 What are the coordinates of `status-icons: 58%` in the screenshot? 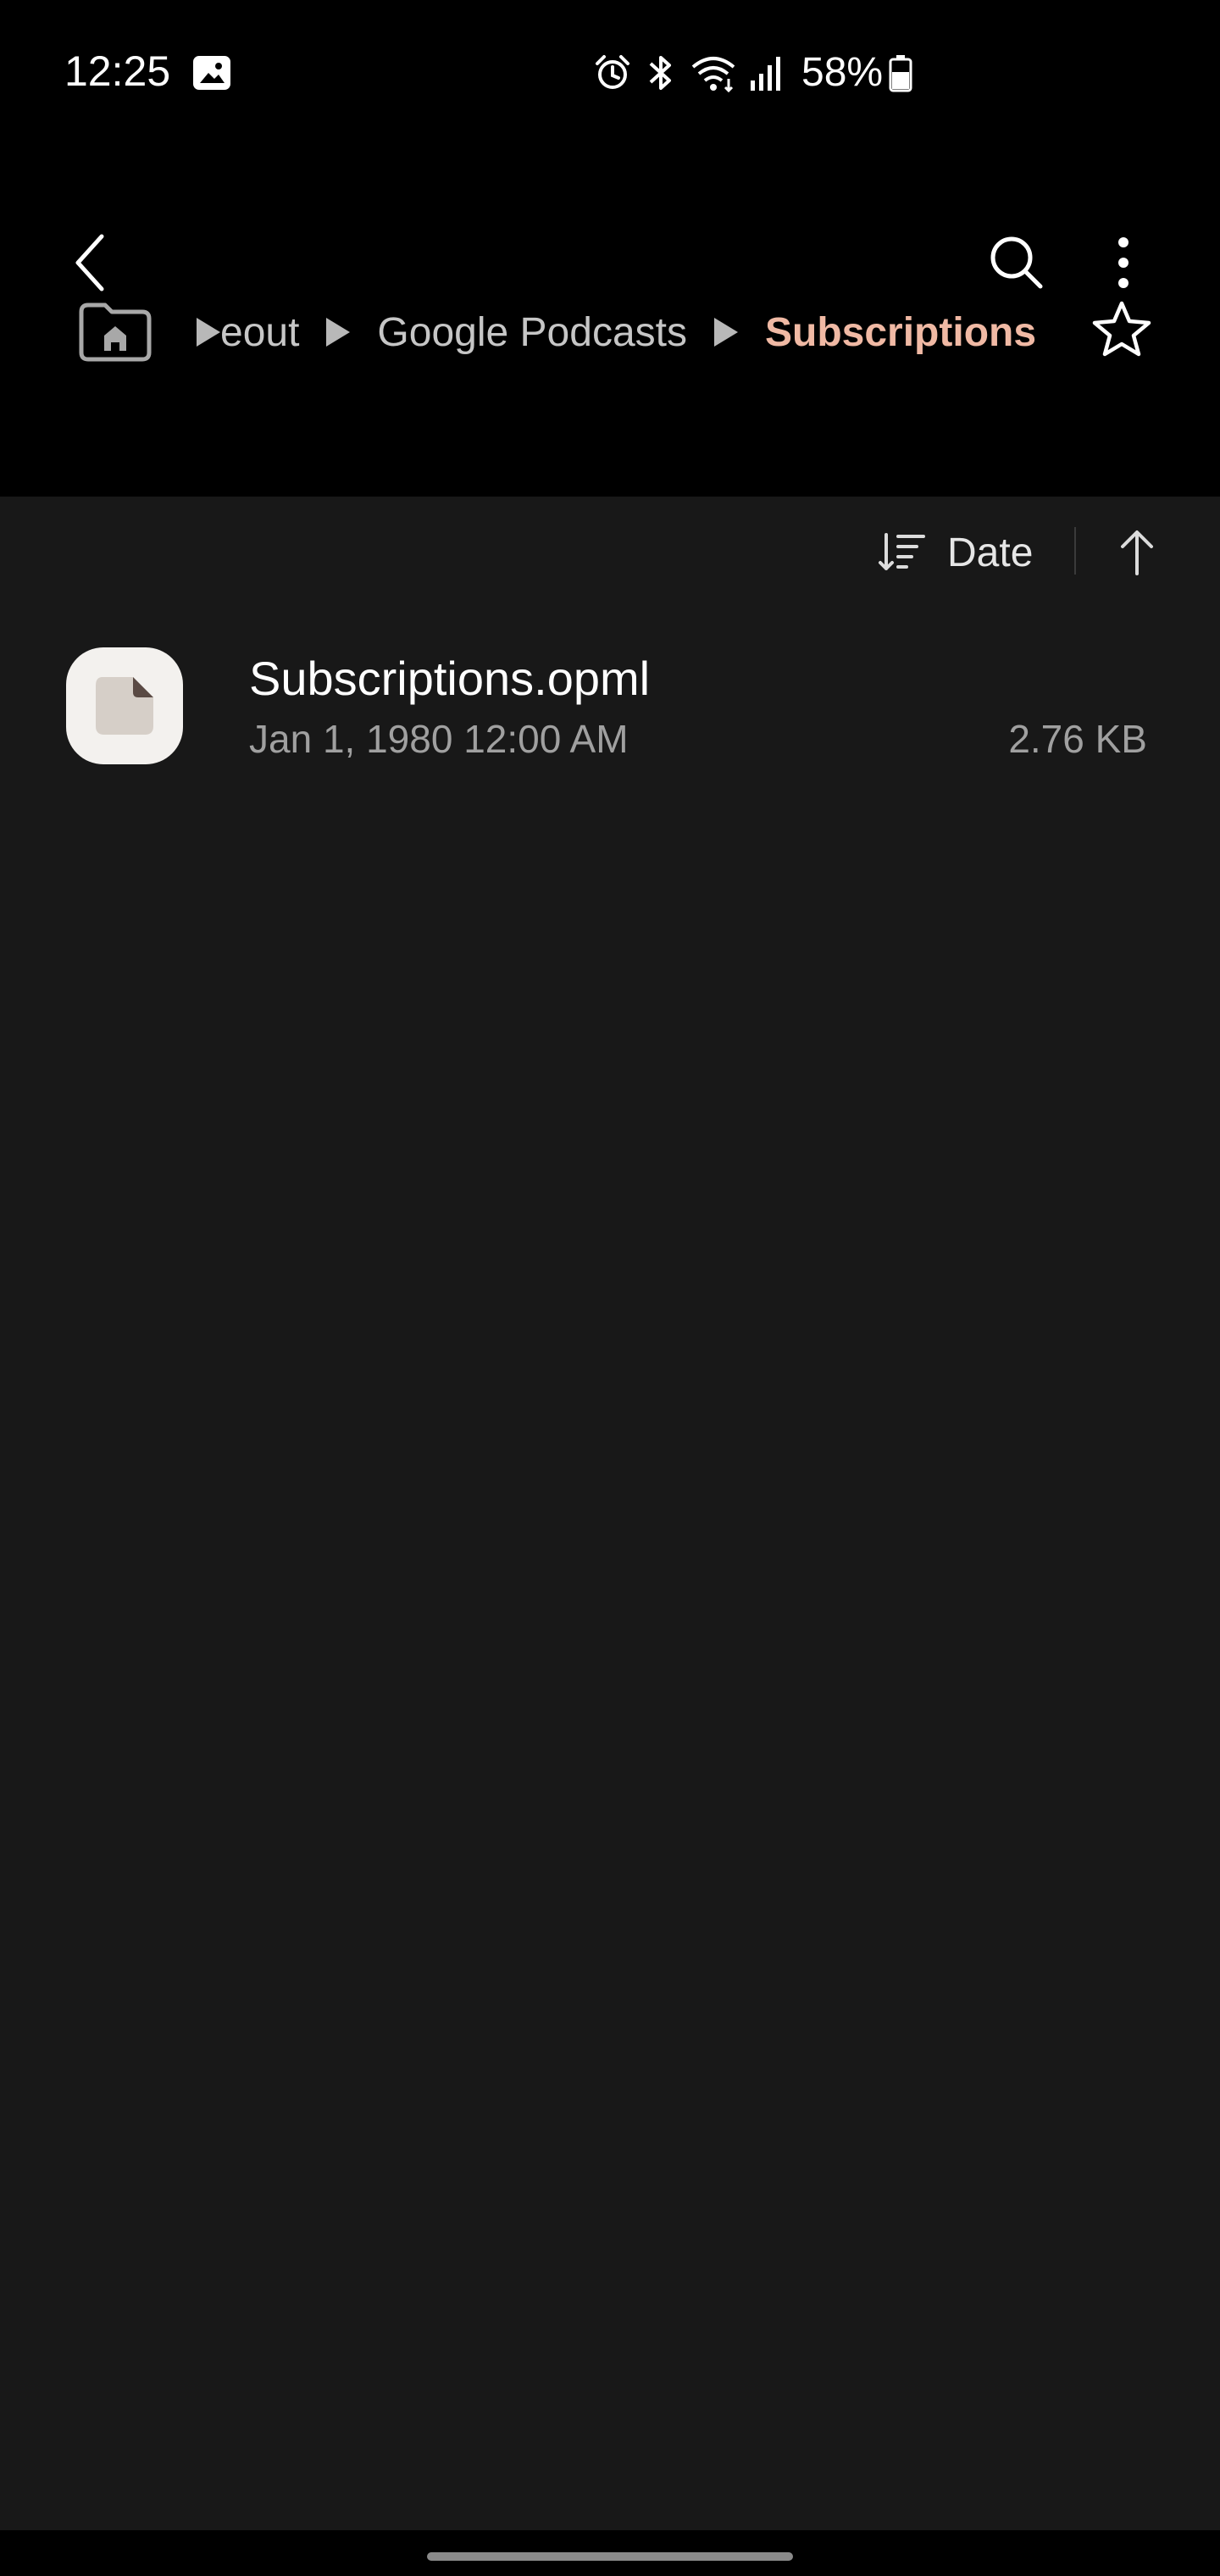 It's located at (759, 73).